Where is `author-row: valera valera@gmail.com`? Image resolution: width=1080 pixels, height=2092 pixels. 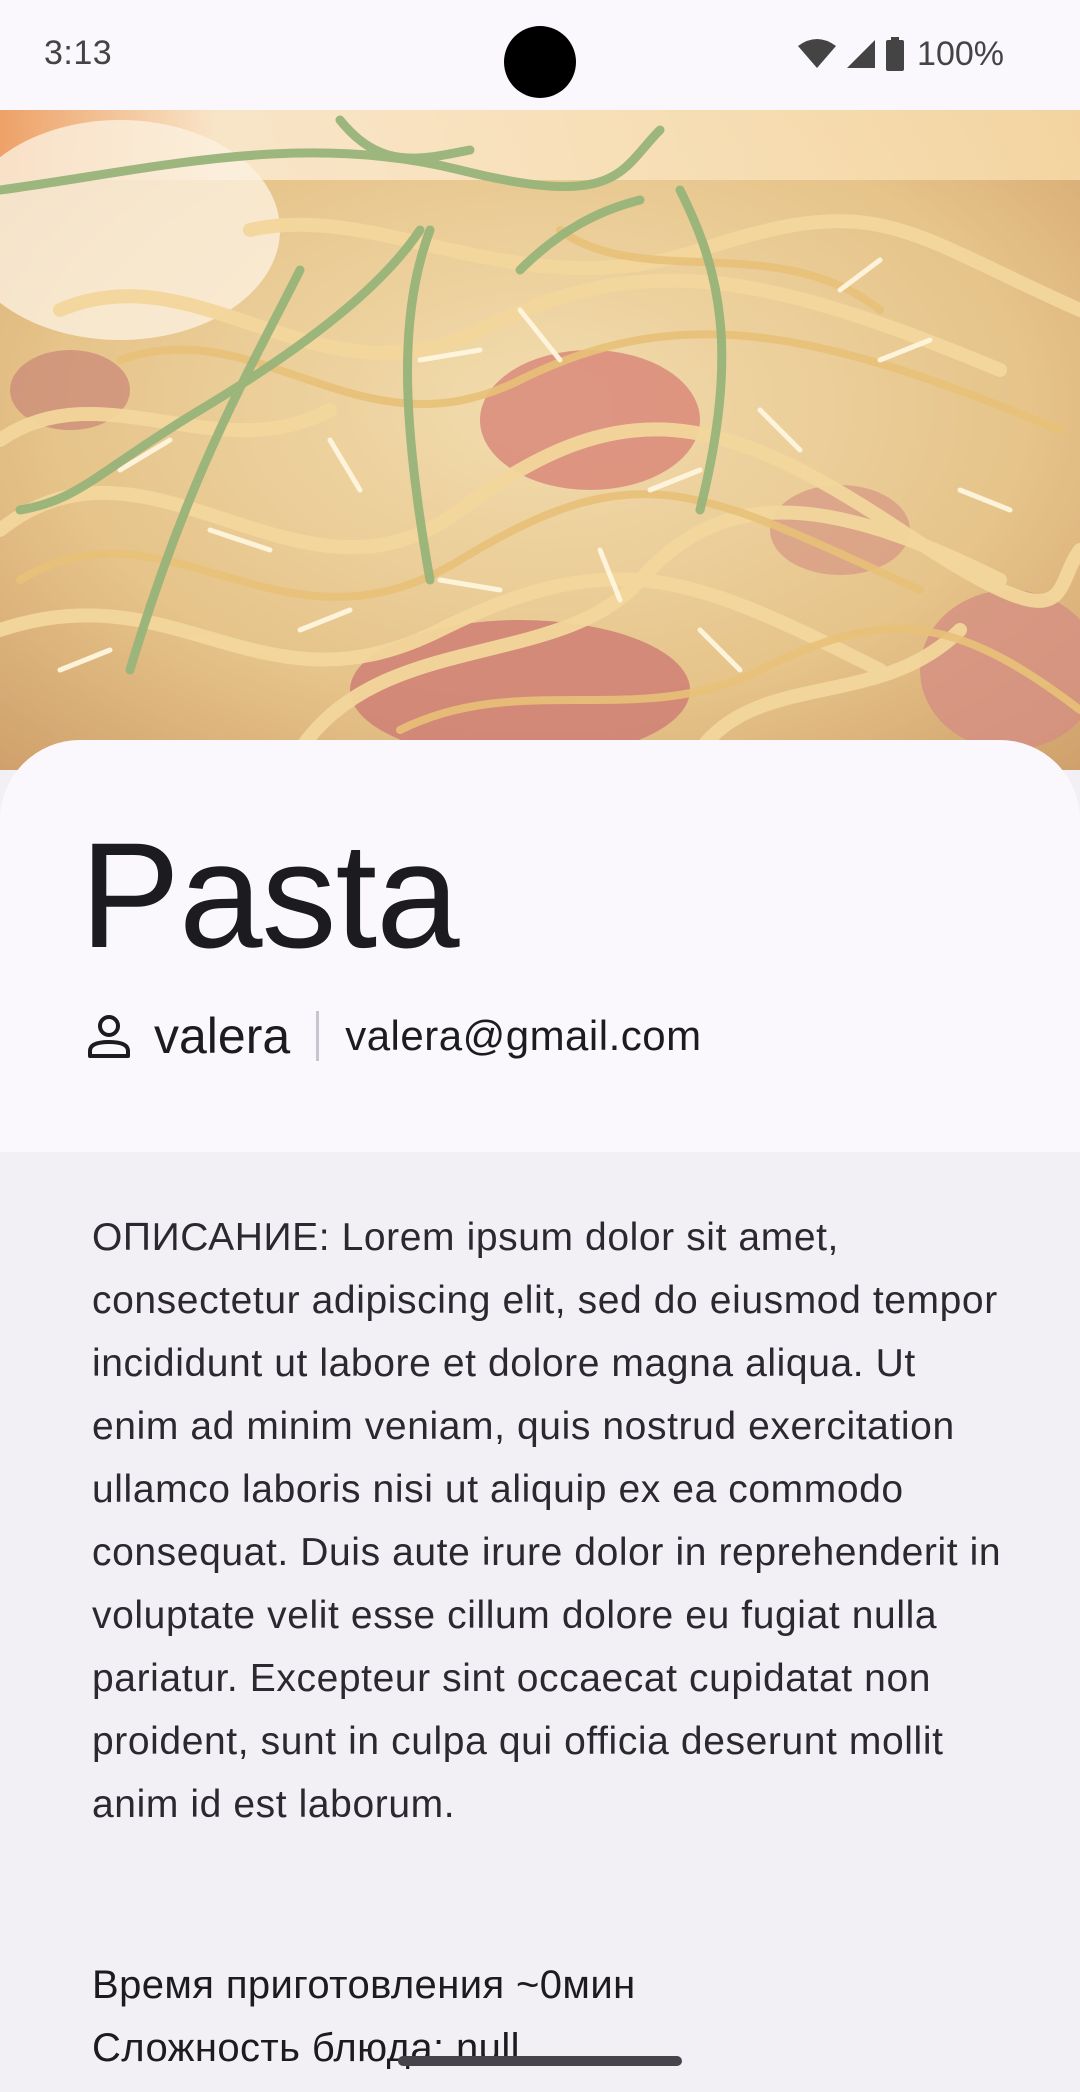
author-row: valera valera@gmail.com is located at coordinates (394, 1036).